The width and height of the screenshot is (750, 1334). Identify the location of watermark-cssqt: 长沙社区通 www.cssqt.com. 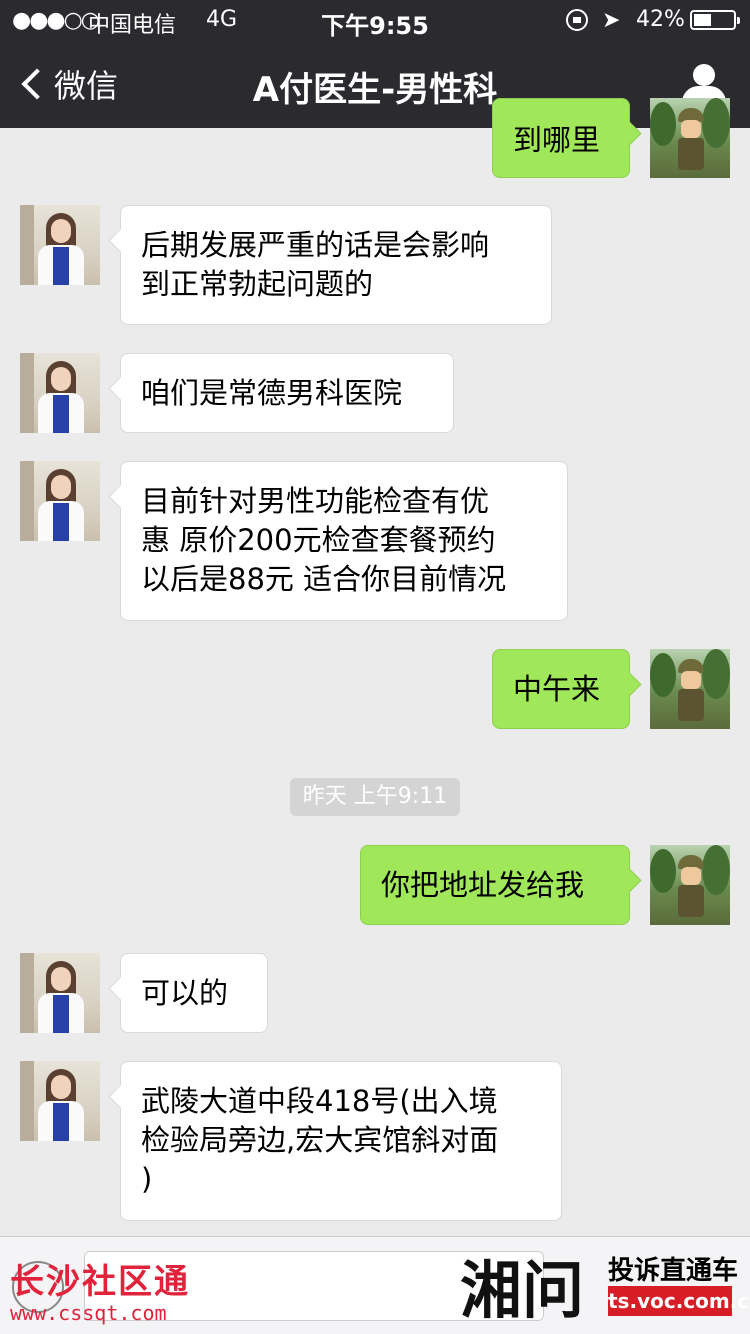
(100, 1289).